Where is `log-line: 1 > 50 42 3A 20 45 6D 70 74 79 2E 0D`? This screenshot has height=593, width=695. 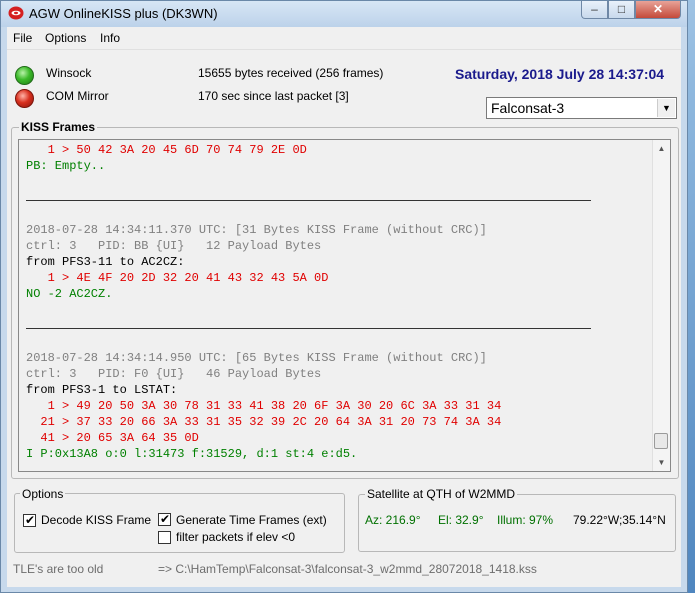
log-line: 1 > 50 42 3A 20 45 6D 70 74 79 2E 0D is located at coordinates (166, 150).